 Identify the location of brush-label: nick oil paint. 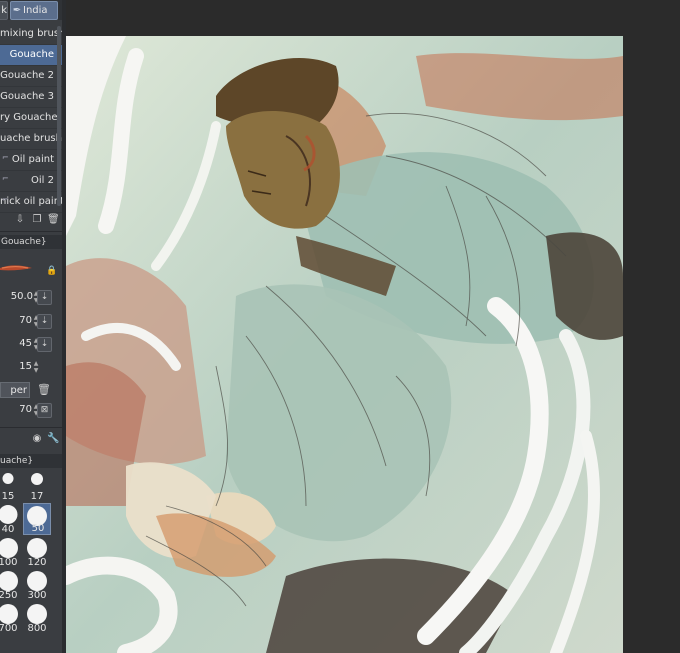
(31, 201).